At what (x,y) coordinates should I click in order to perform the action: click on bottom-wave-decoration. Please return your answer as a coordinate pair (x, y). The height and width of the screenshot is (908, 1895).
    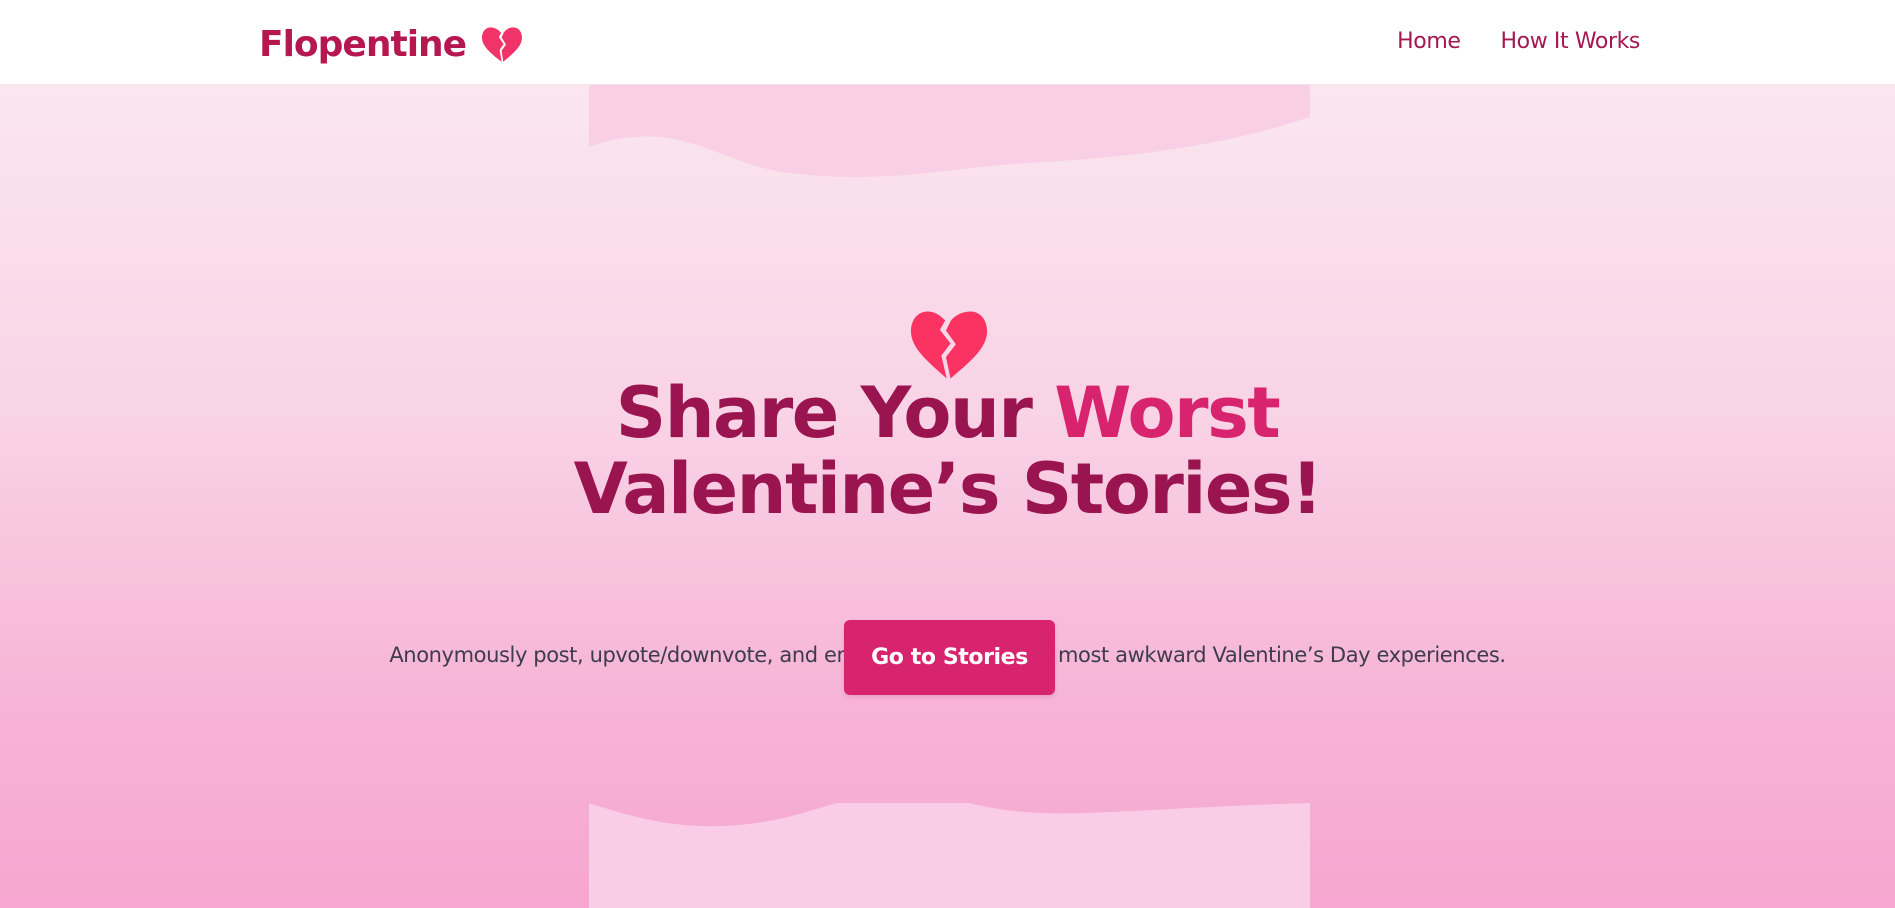
    Looking at the image, I should click on (949, 855).